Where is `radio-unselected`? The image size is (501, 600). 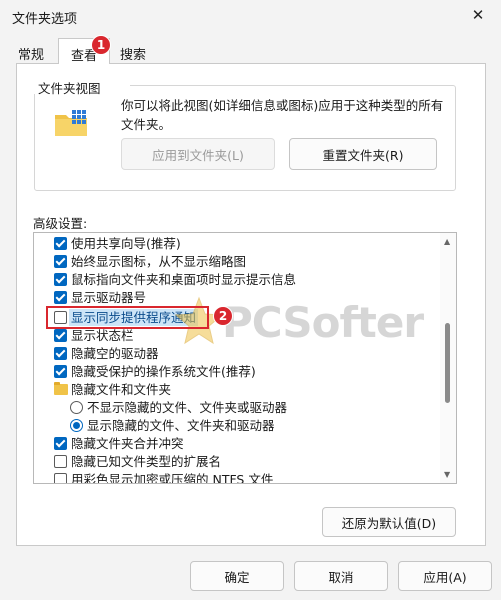
radio-unselected is located at coordinates (76, 407).